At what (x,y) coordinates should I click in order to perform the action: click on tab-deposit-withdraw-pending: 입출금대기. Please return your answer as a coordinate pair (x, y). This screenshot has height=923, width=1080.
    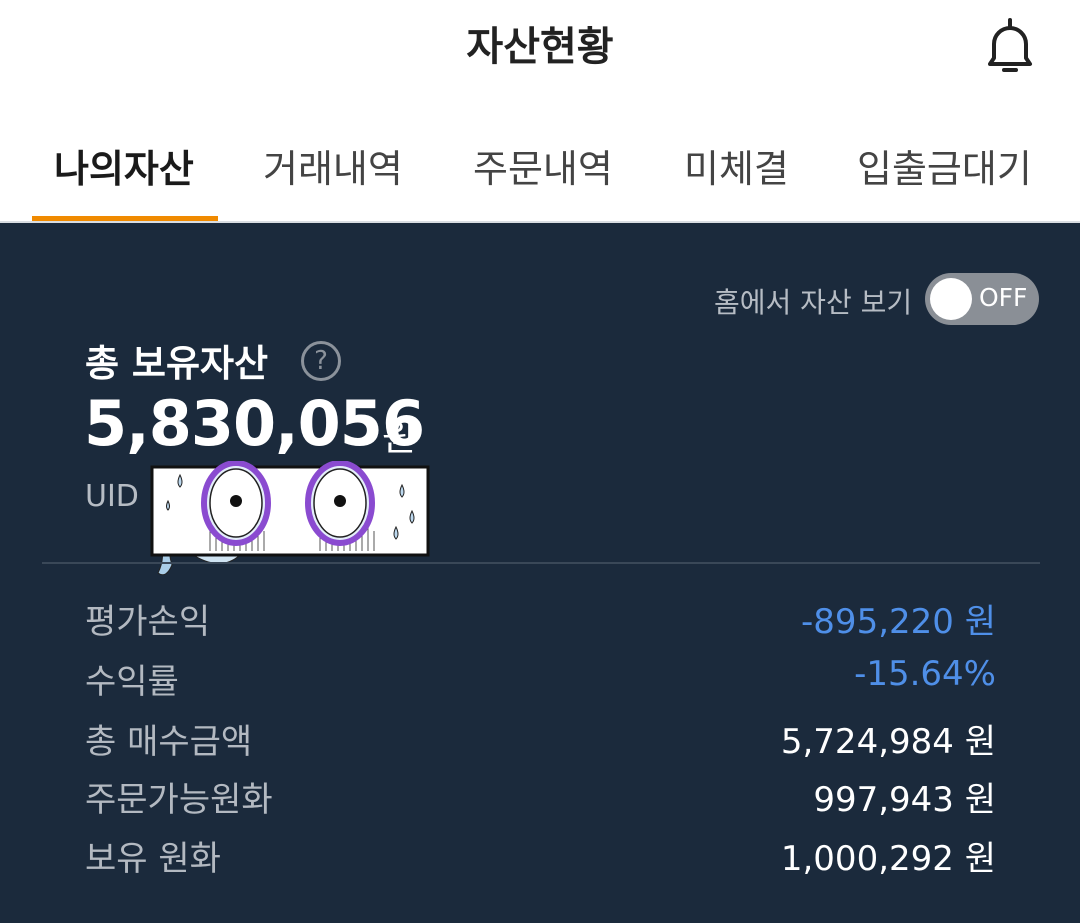
    Looking at the image, I should click on (944, 165).